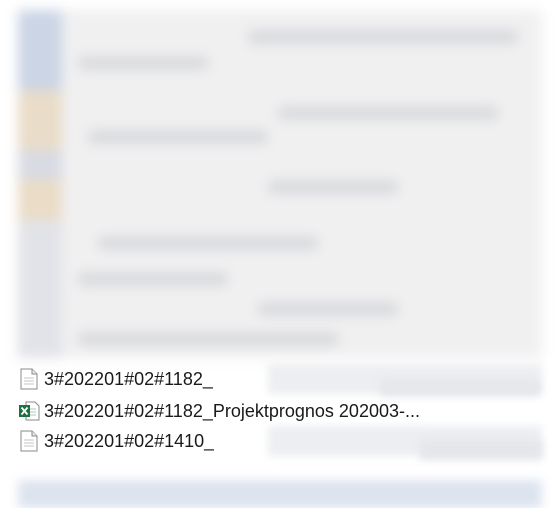  Describe the element at coordinates (128, 378) in the screenshot. I see `file-name: 3#202201#02#1182_` at that location.